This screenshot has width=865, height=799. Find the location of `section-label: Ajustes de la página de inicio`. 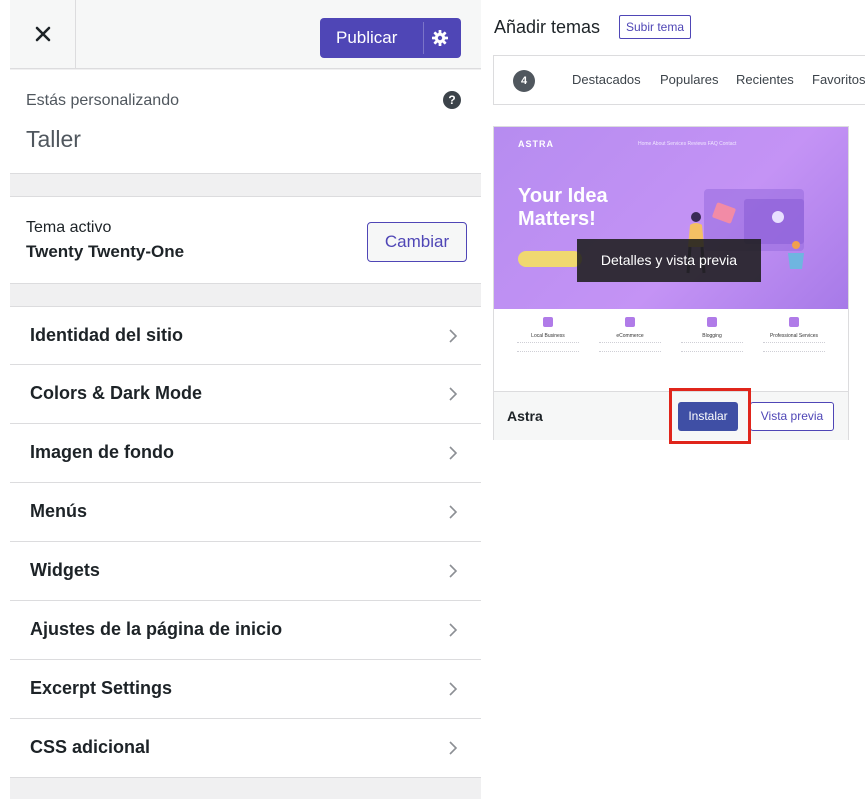

section-label: Ajustes de la página de inicio is located at coordinates (156, 629).